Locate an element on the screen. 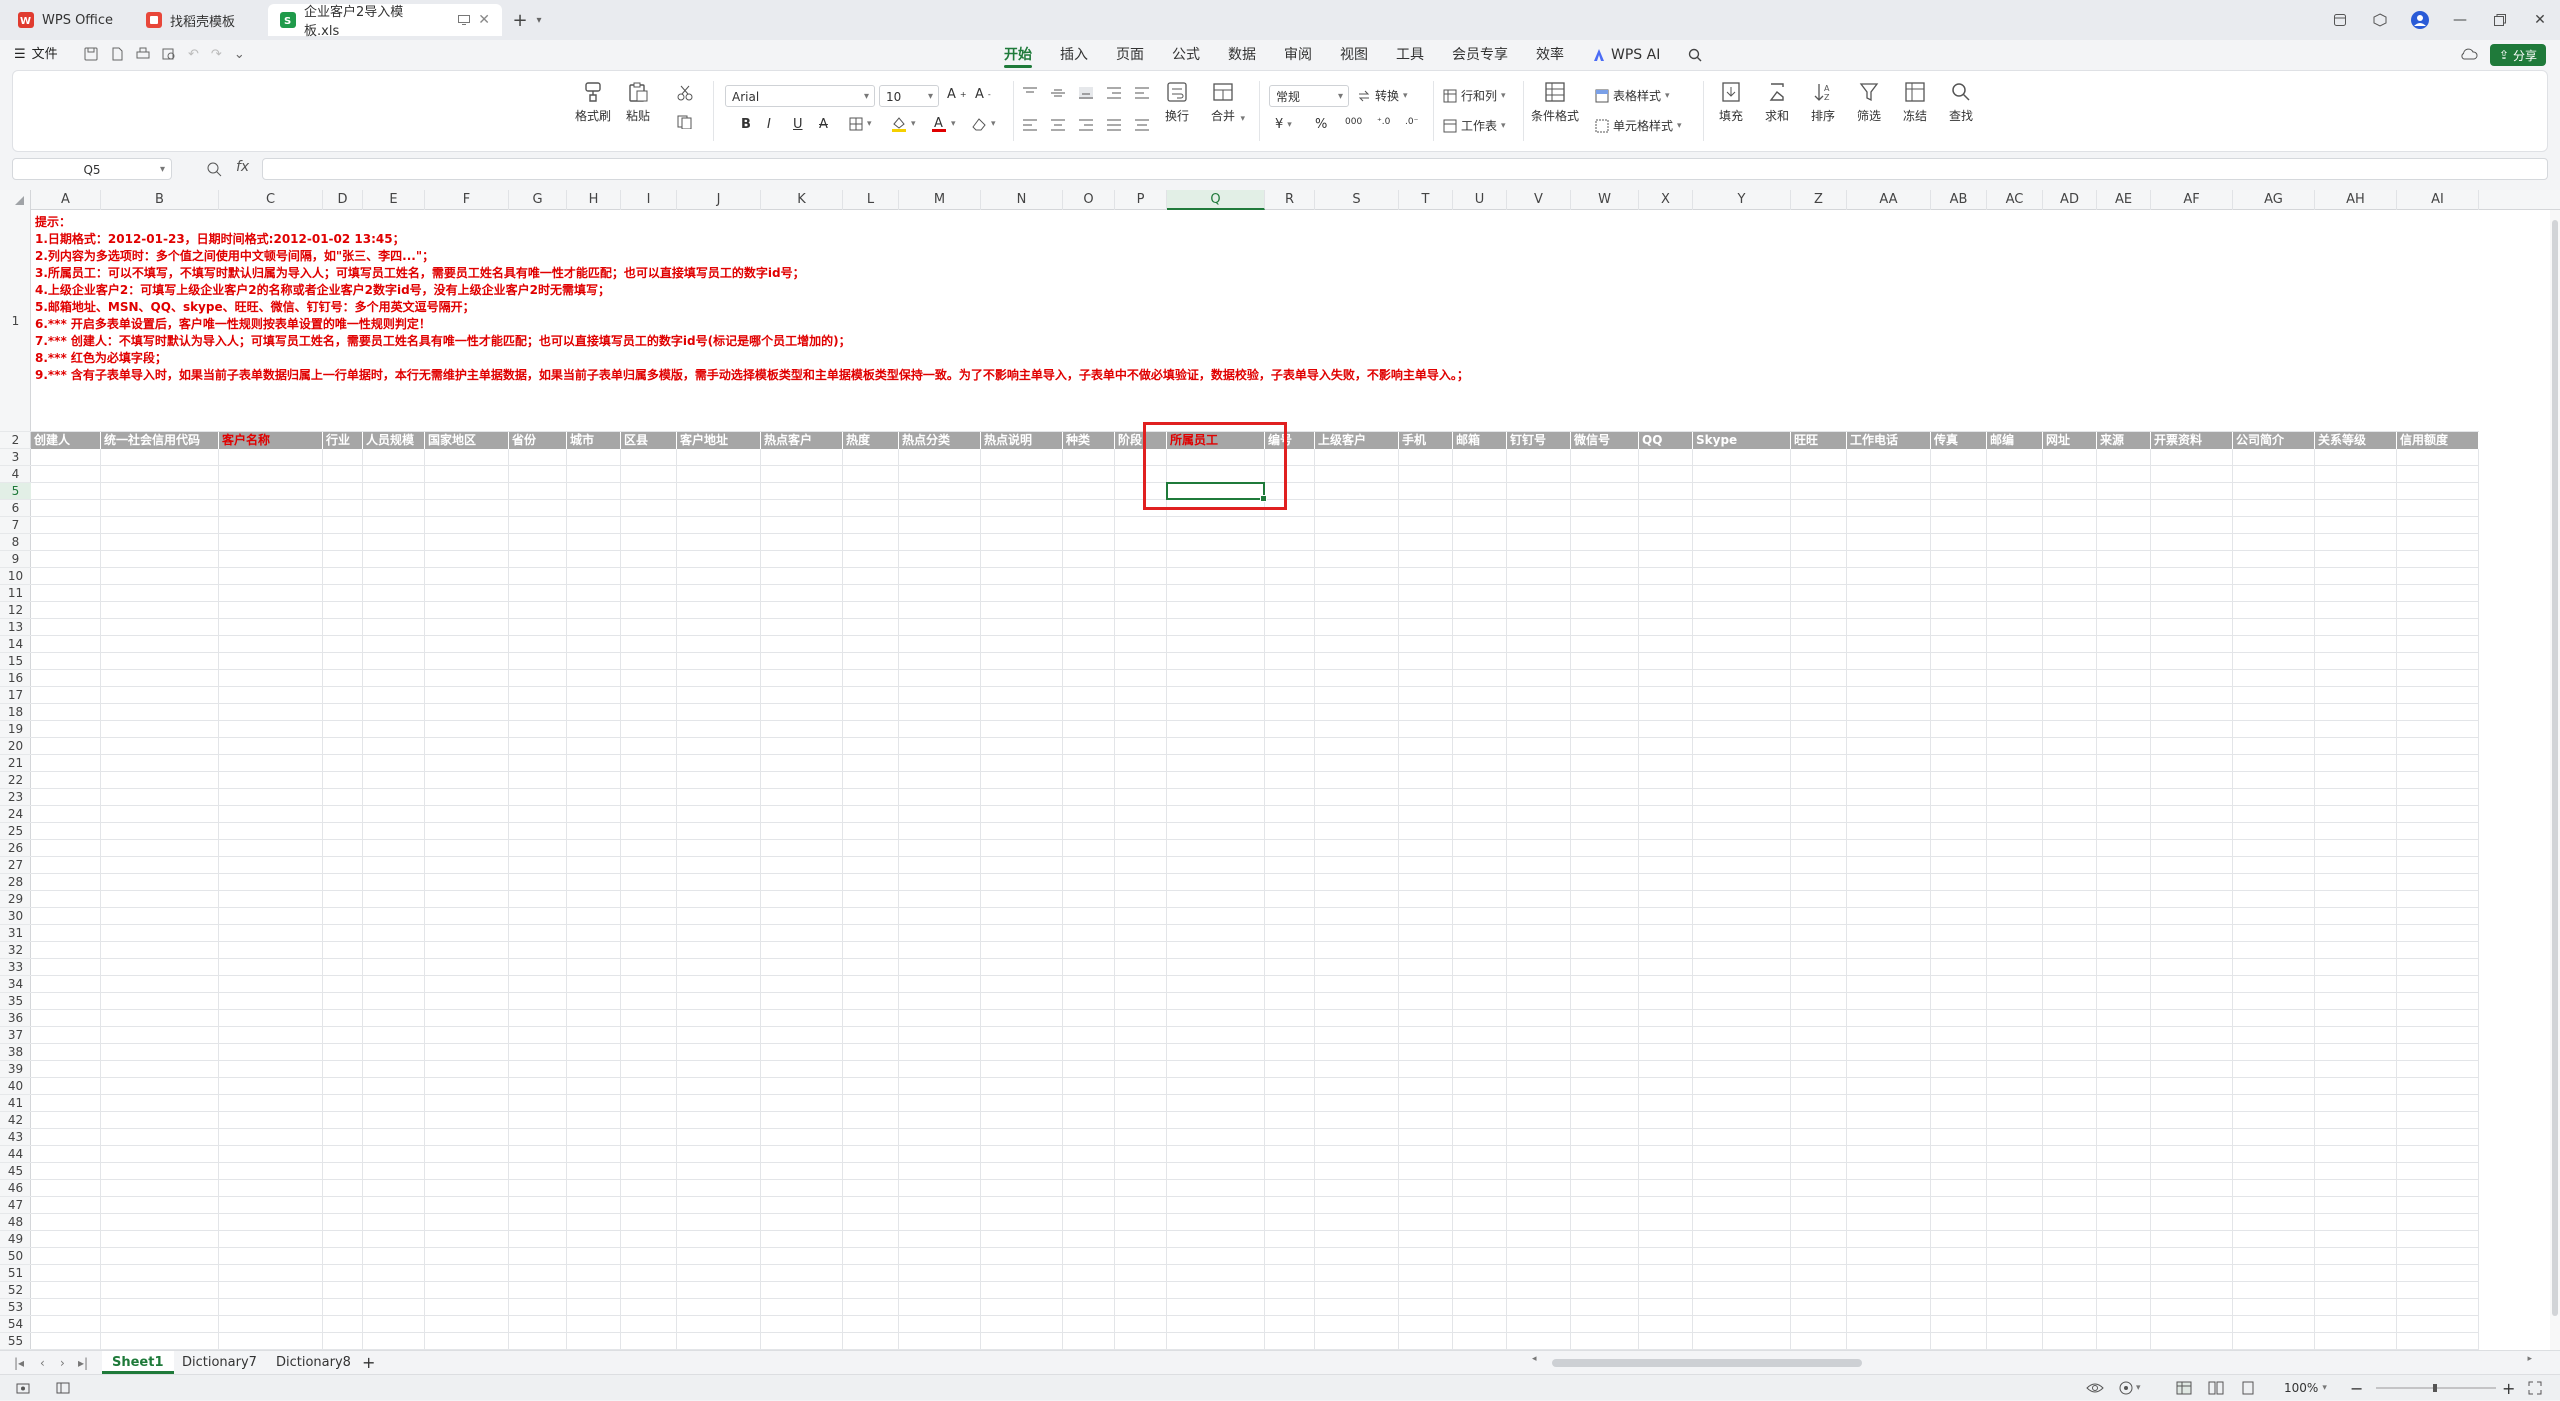  header-cell: 统一社会信用代码 is located at coordinates (160, 440).